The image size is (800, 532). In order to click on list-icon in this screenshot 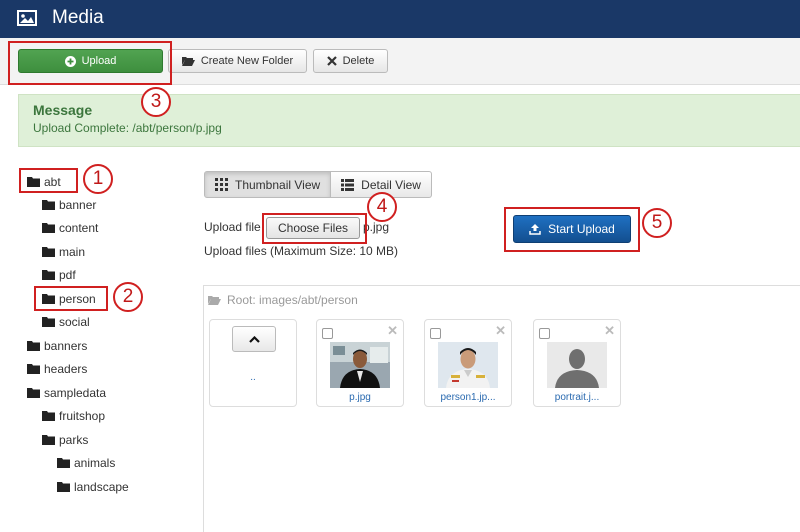, I will do `click(348, 184)`.